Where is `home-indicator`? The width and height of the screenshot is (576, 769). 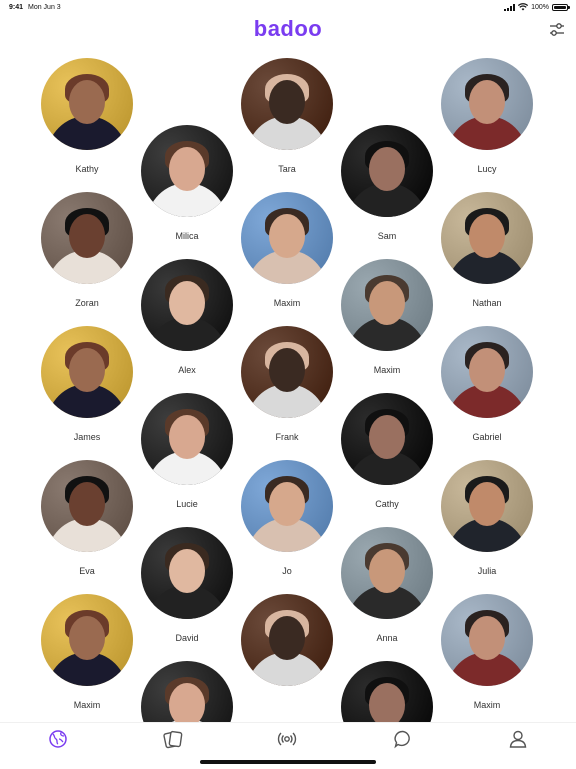 home-indicator is located at coordinates (288, 762).